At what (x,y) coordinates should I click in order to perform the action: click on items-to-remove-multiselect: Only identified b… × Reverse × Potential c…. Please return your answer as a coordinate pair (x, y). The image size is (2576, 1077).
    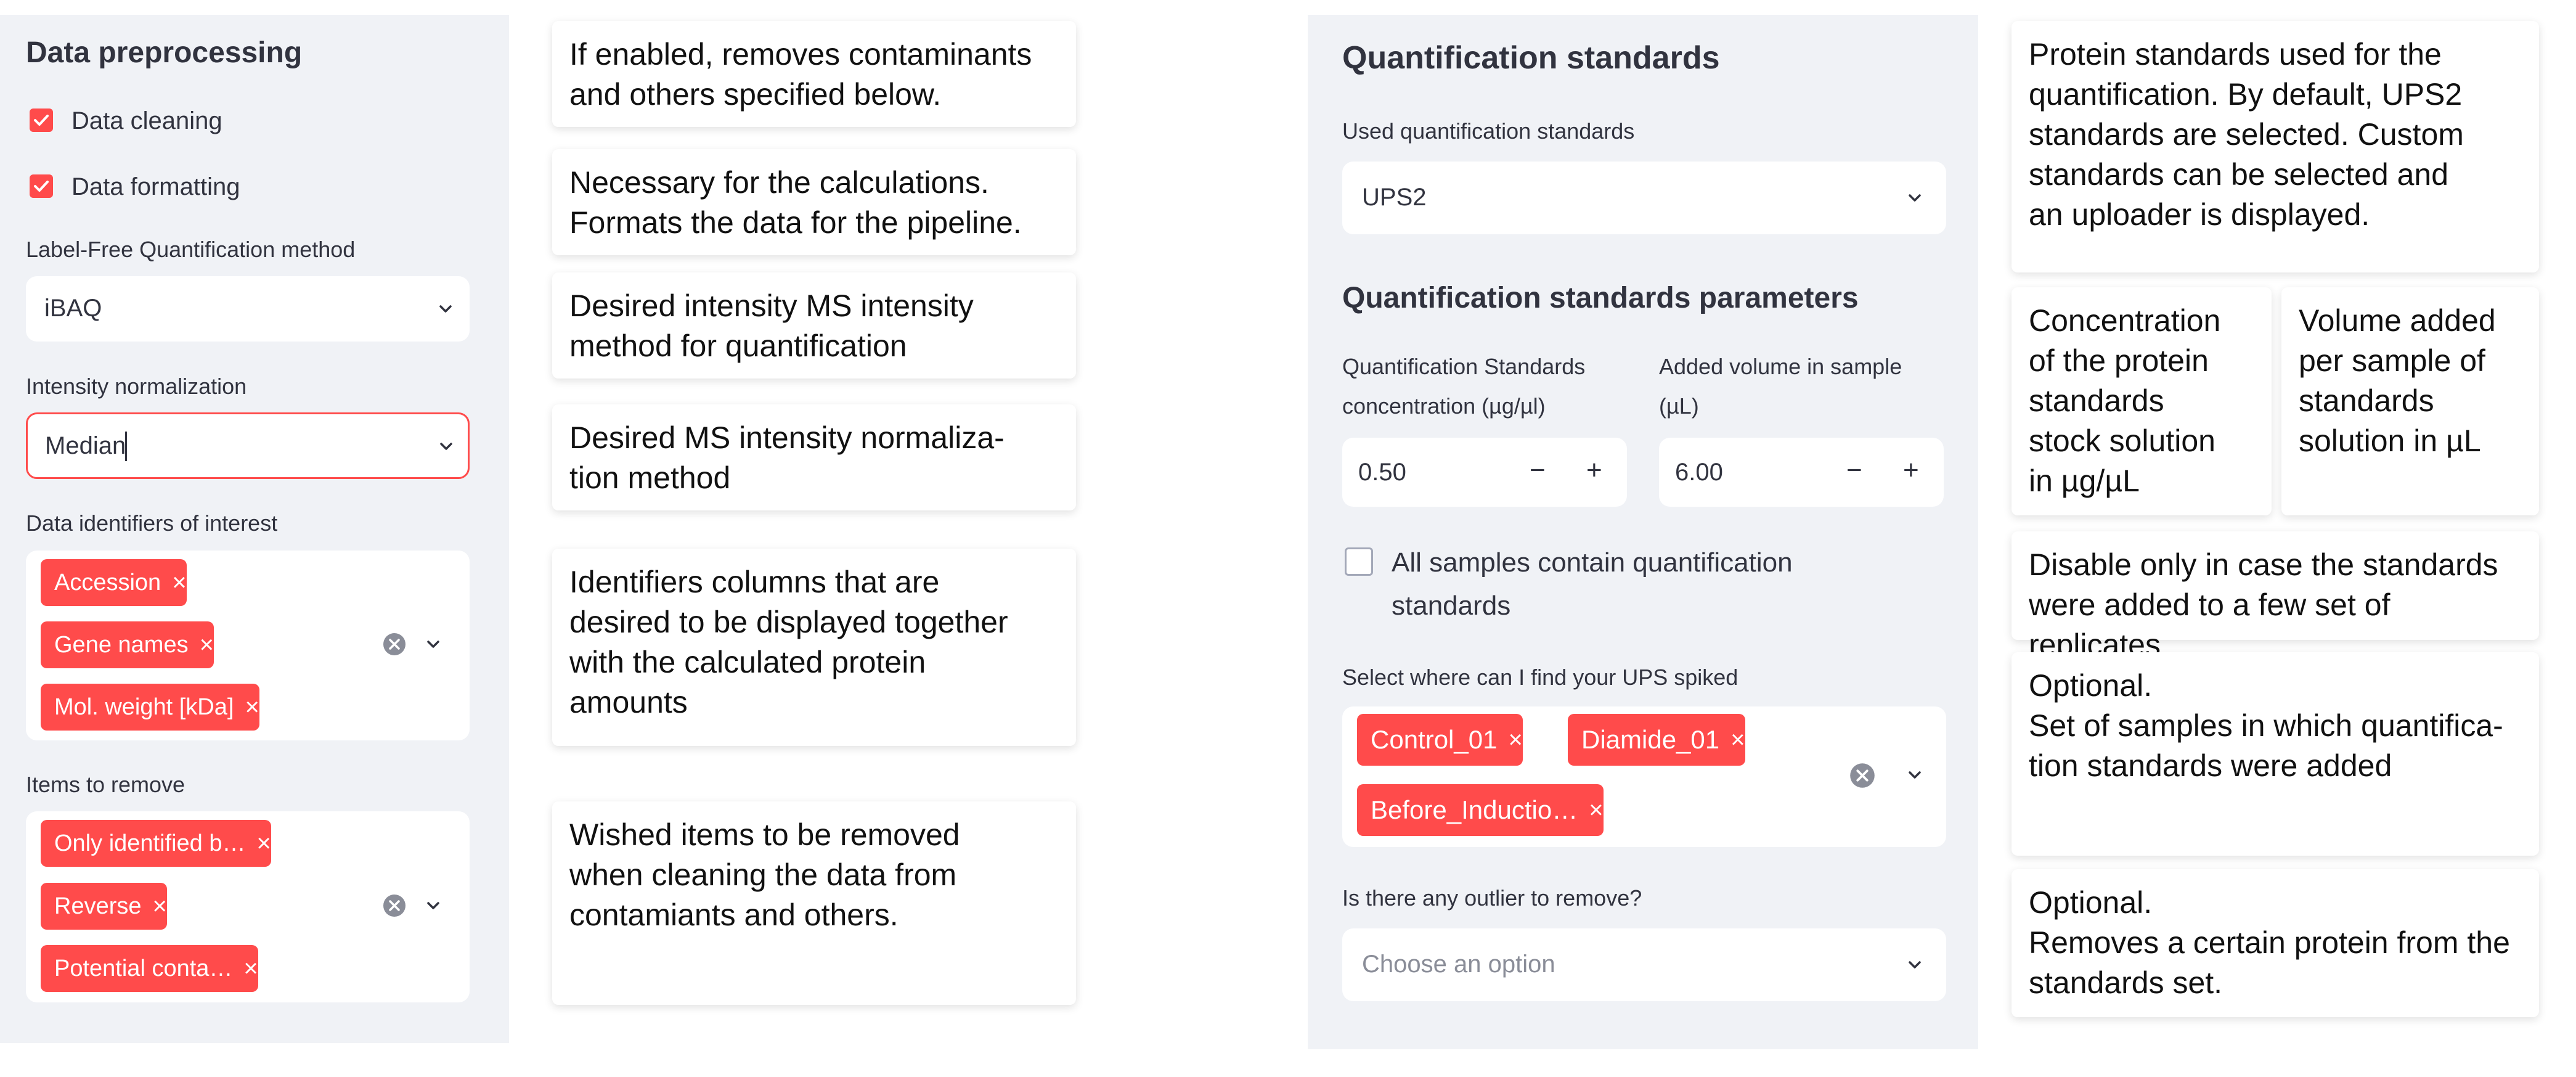
    Looking at the image, I should click on (248, 906).